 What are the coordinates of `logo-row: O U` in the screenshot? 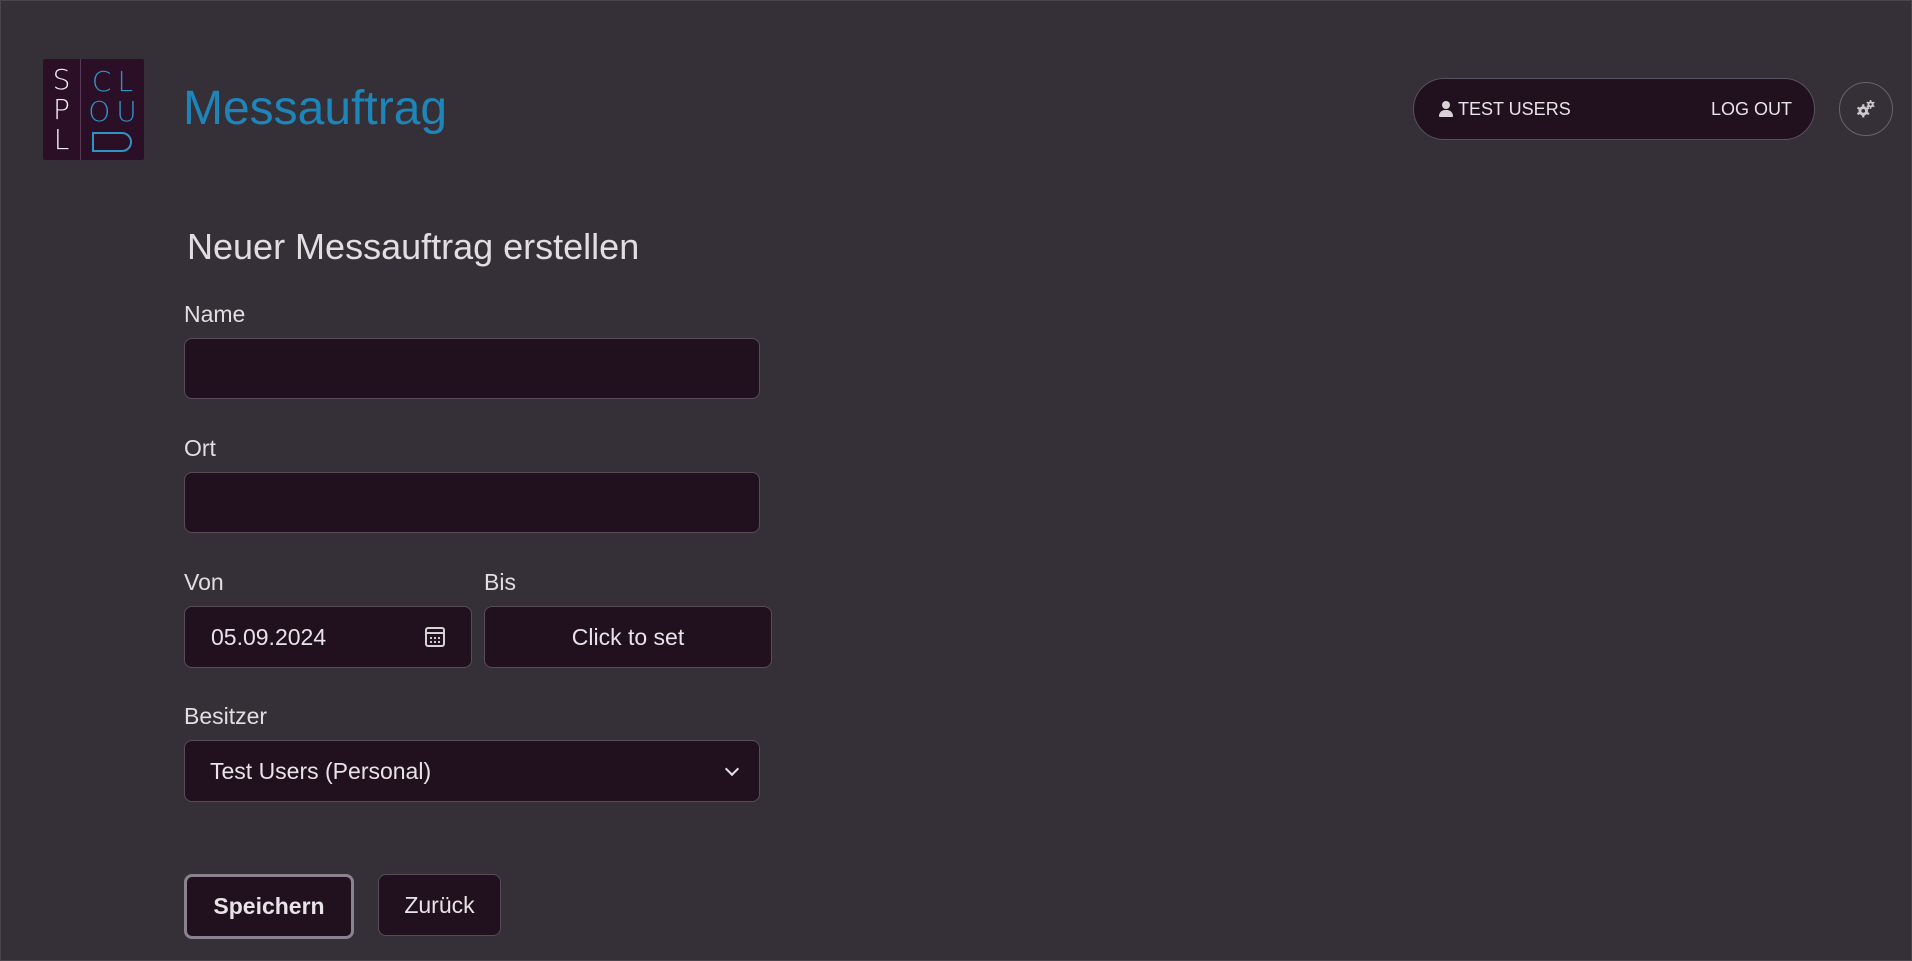 It's located at (112, 112).